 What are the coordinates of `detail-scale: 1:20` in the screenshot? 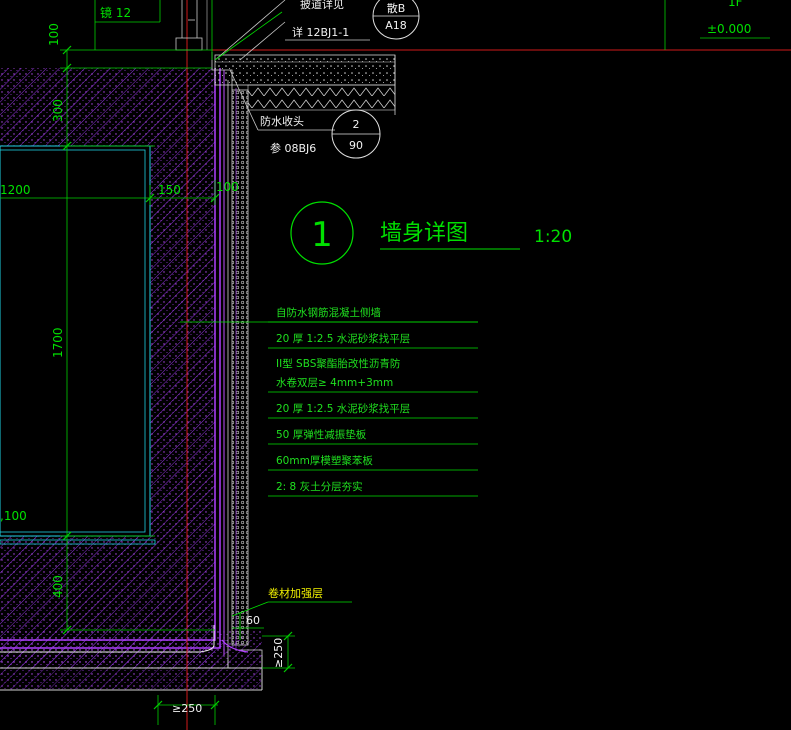 It's located at (553, 237).